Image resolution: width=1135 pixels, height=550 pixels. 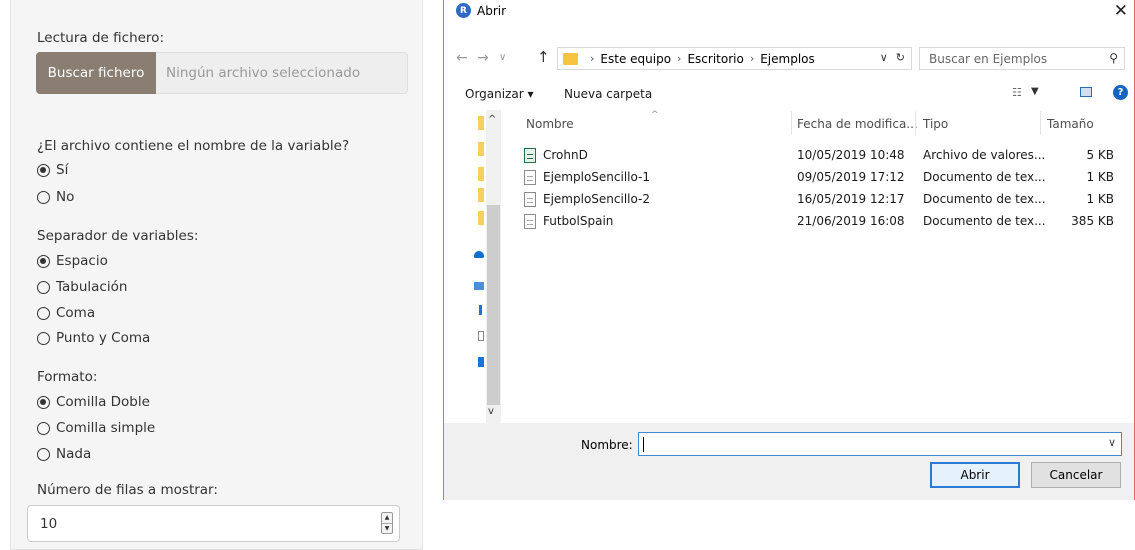 What do you see at coordinates (66, 313) in the screenshot?
I see `radio-separator-coma: Coma` at bounding box center [66, 313].